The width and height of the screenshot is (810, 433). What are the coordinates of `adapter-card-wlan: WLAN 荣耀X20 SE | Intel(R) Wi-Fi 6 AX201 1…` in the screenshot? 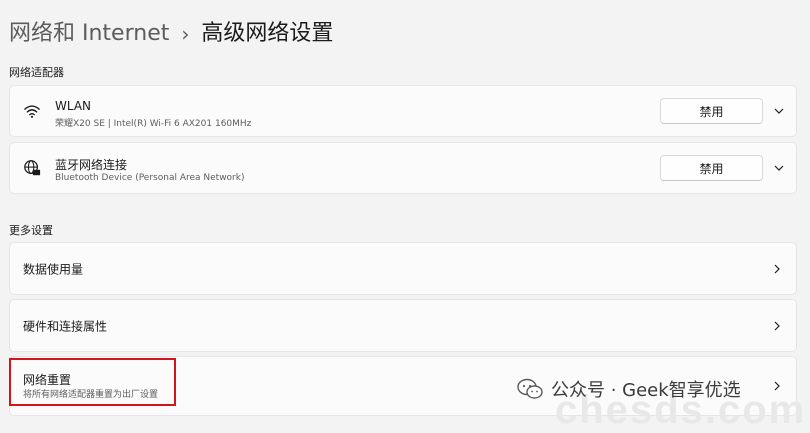 It's located at (403, 111).